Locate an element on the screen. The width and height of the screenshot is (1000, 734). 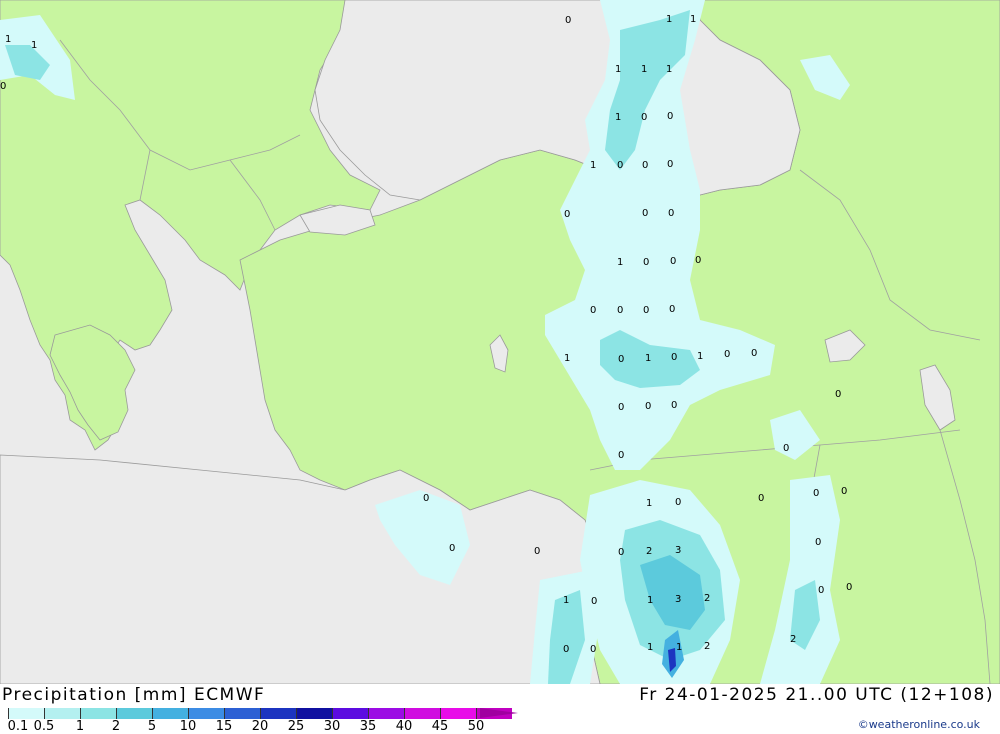
legend-tick-label: 20 is located at coordinates (260, 726).